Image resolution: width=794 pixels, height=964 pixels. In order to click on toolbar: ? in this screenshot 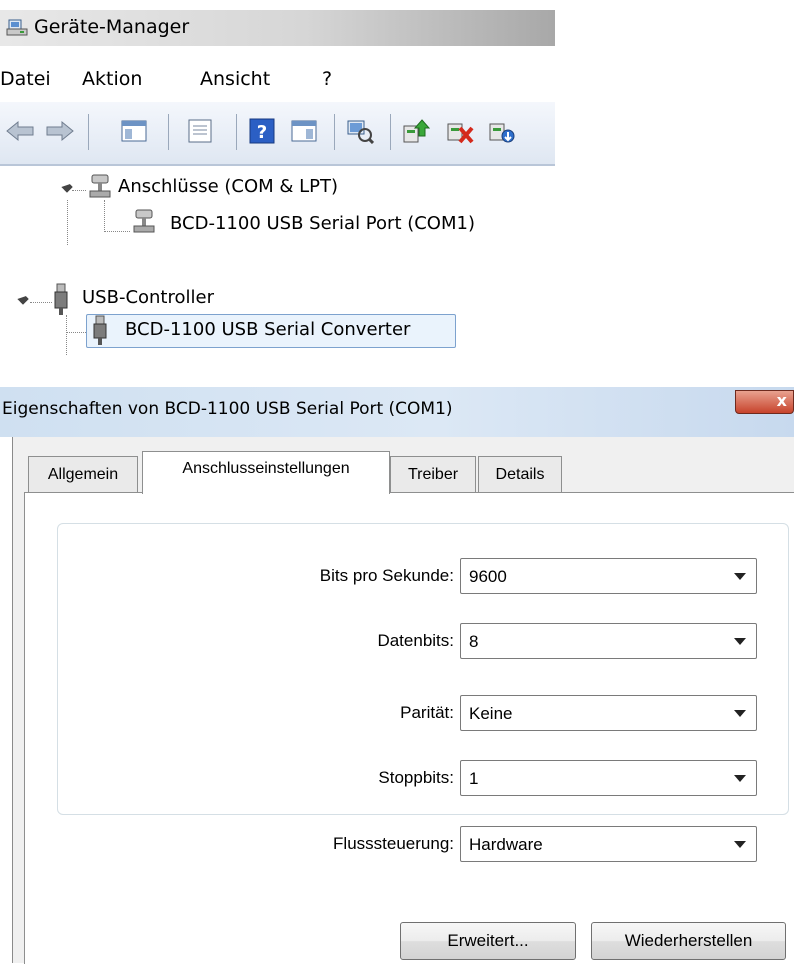, I will do `click(277, 134)`.